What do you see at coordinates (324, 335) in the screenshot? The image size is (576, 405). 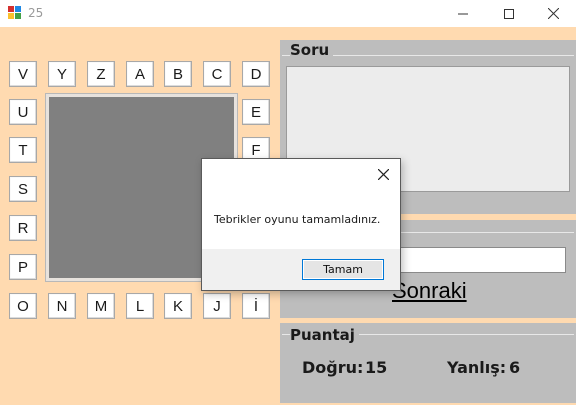 I see `score-title: Puantaj` at bounding box center [324, 335].